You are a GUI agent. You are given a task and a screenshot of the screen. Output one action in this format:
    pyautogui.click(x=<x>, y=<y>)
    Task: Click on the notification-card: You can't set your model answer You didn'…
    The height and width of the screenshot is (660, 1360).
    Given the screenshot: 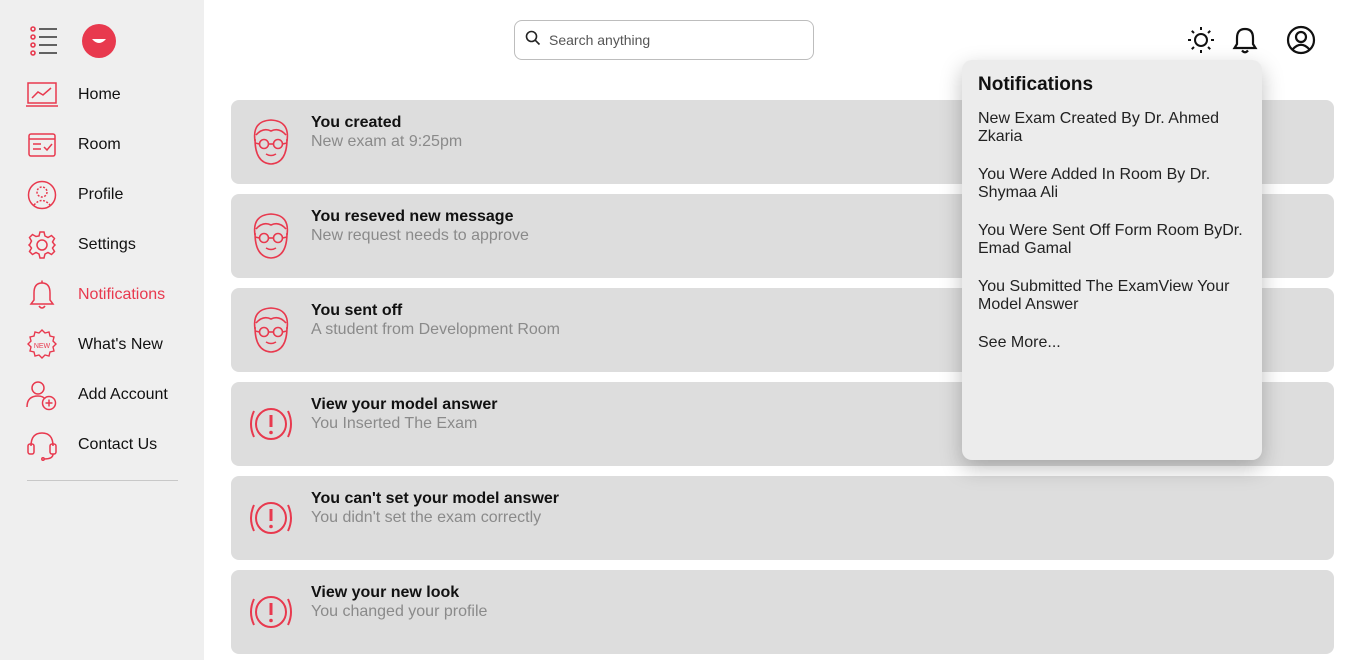 What is the action you would take?
    pyautogui.click(x=782, y=518)
    